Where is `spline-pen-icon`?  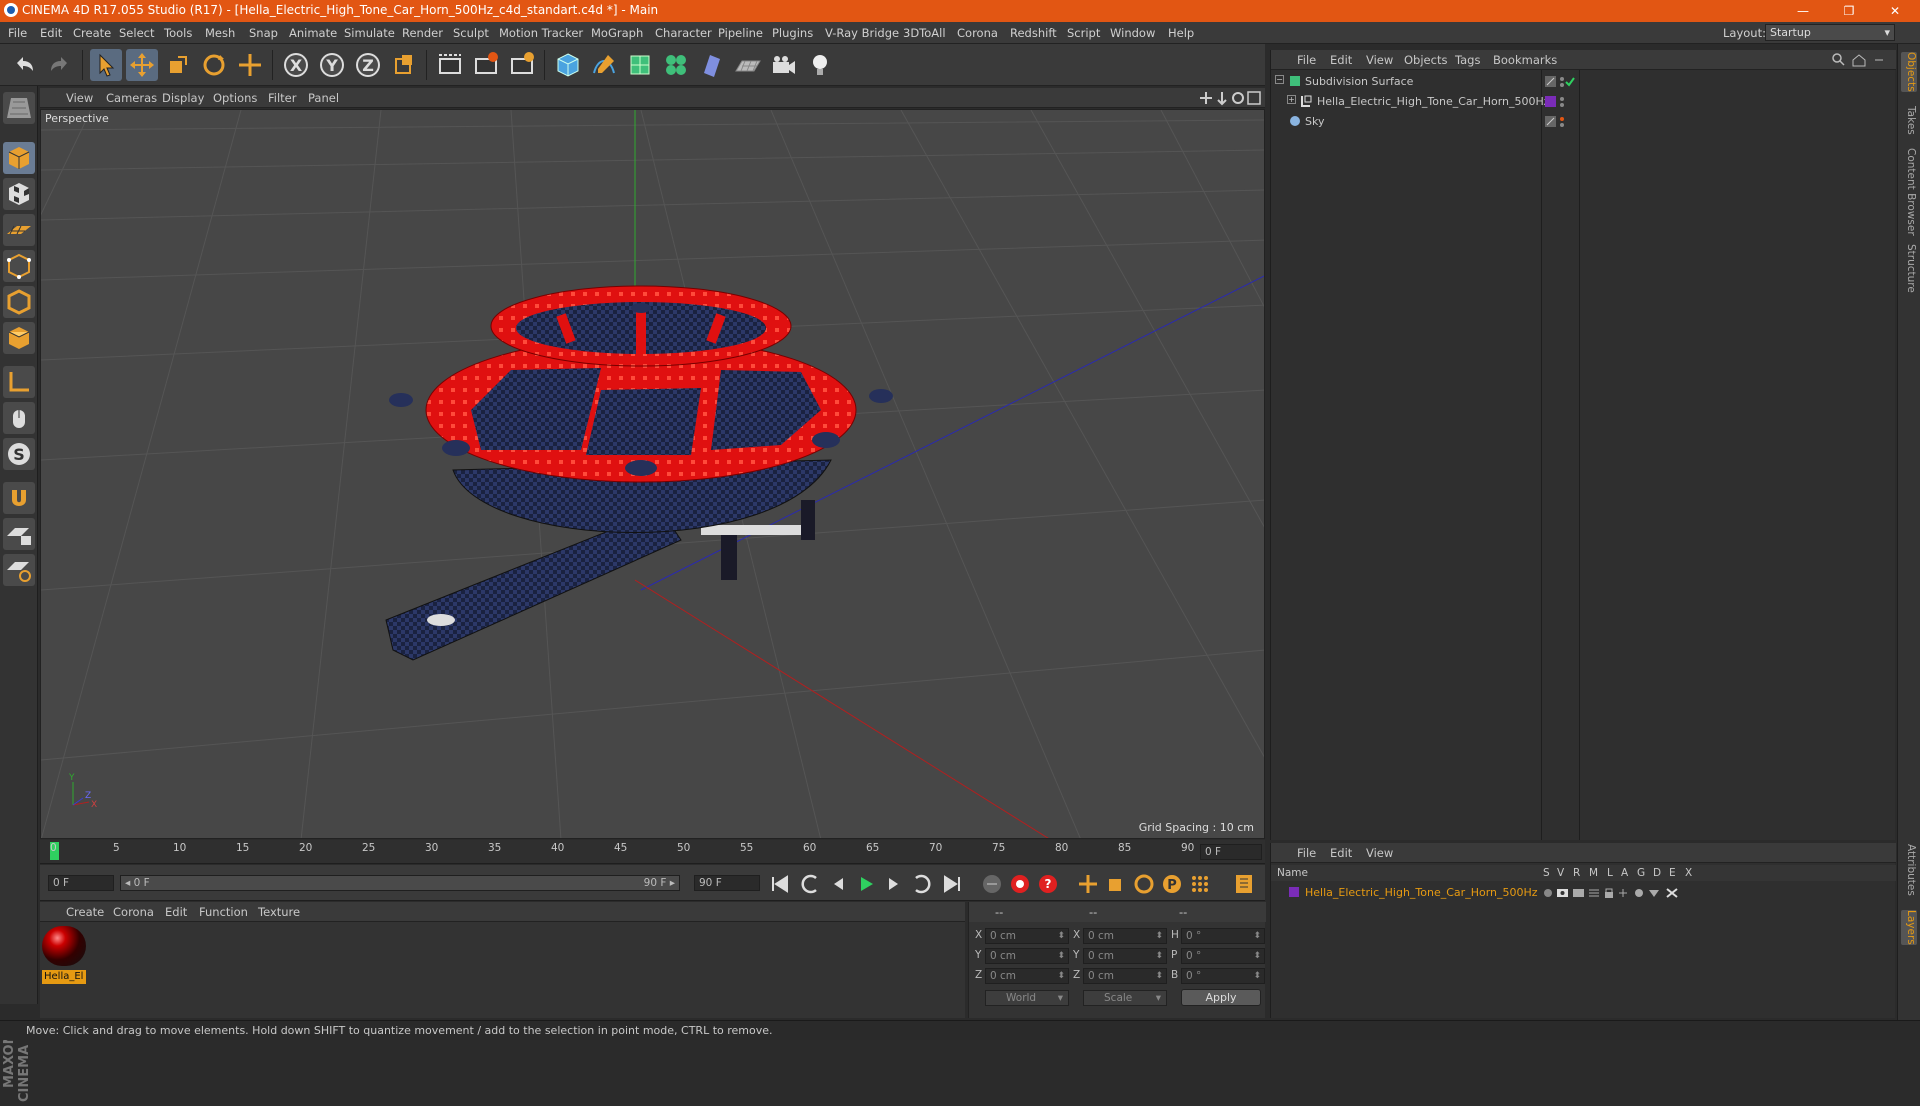
spline-pen-icon is located at coordinates (604, 65).